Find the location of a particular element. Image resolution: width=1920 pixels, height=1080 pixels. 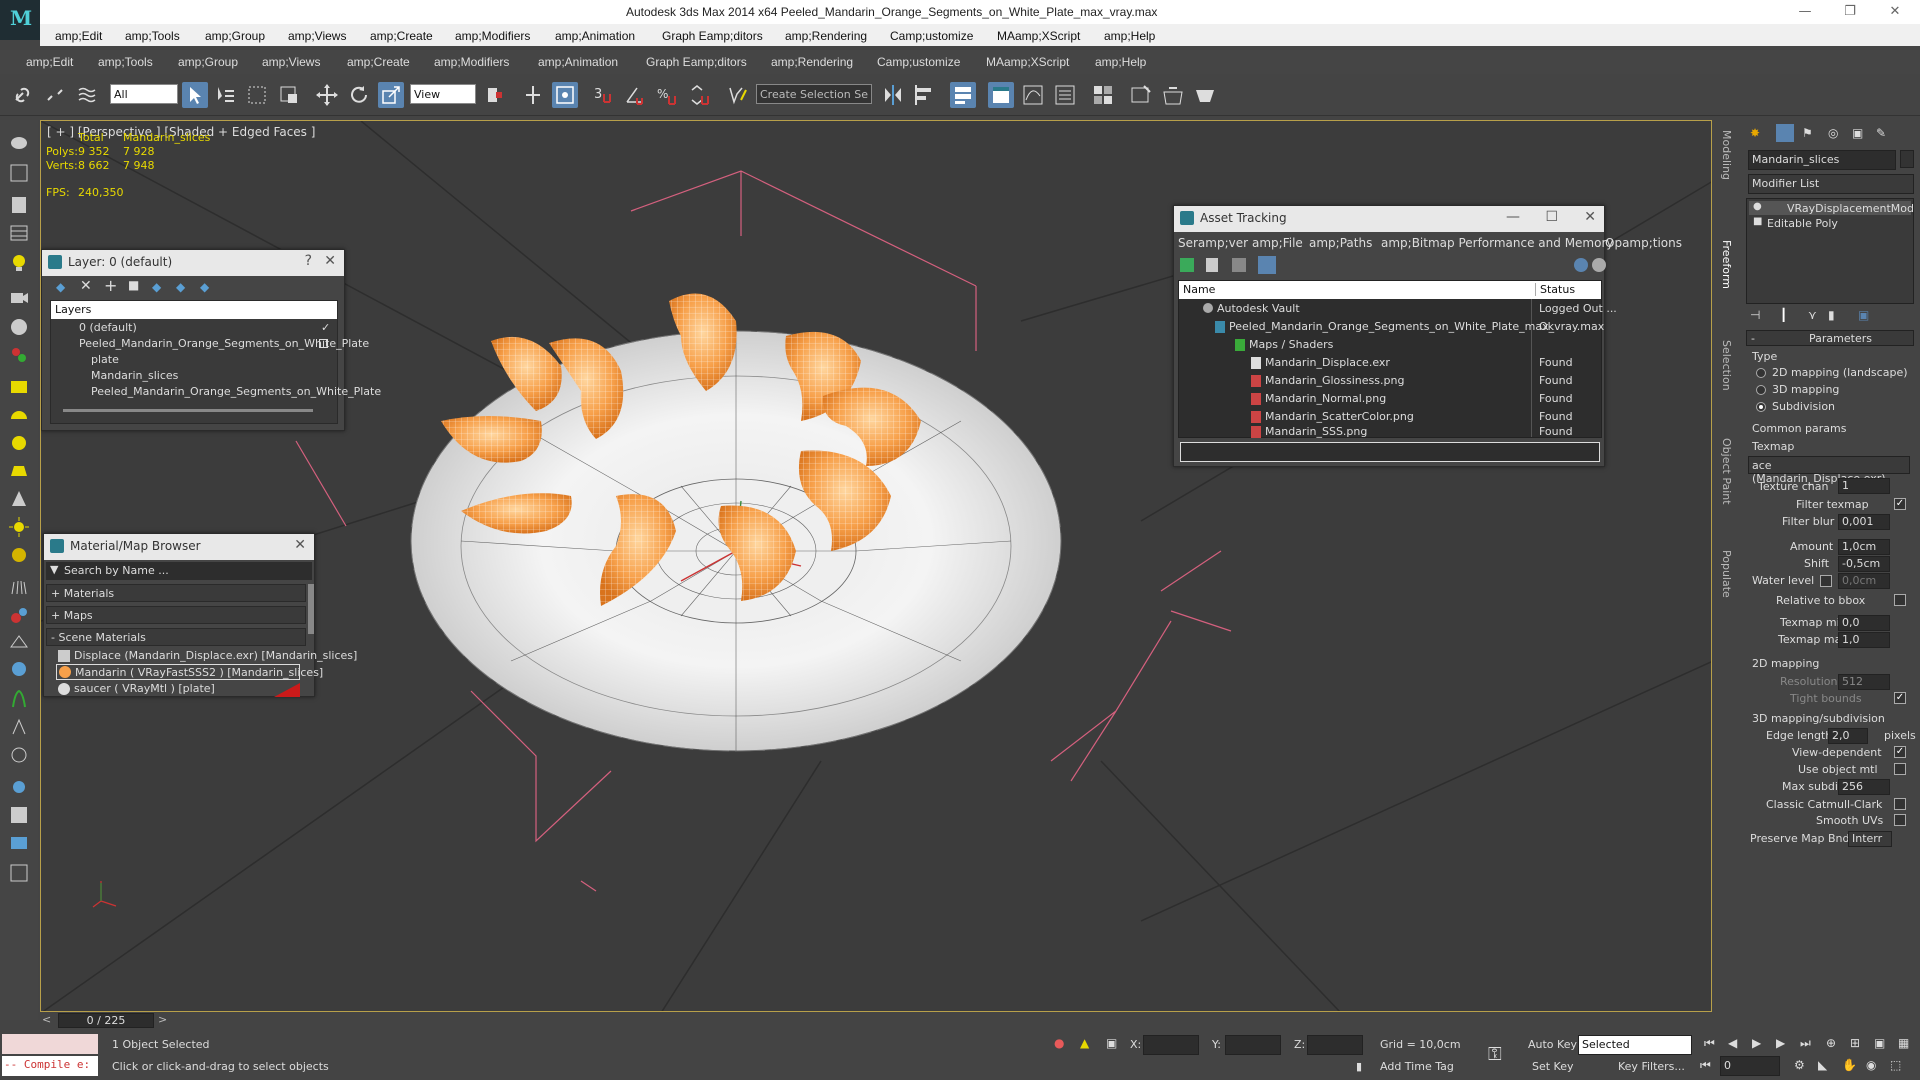

zoom-extents-icon: ▣ is located at coordinates (1879, 1043).